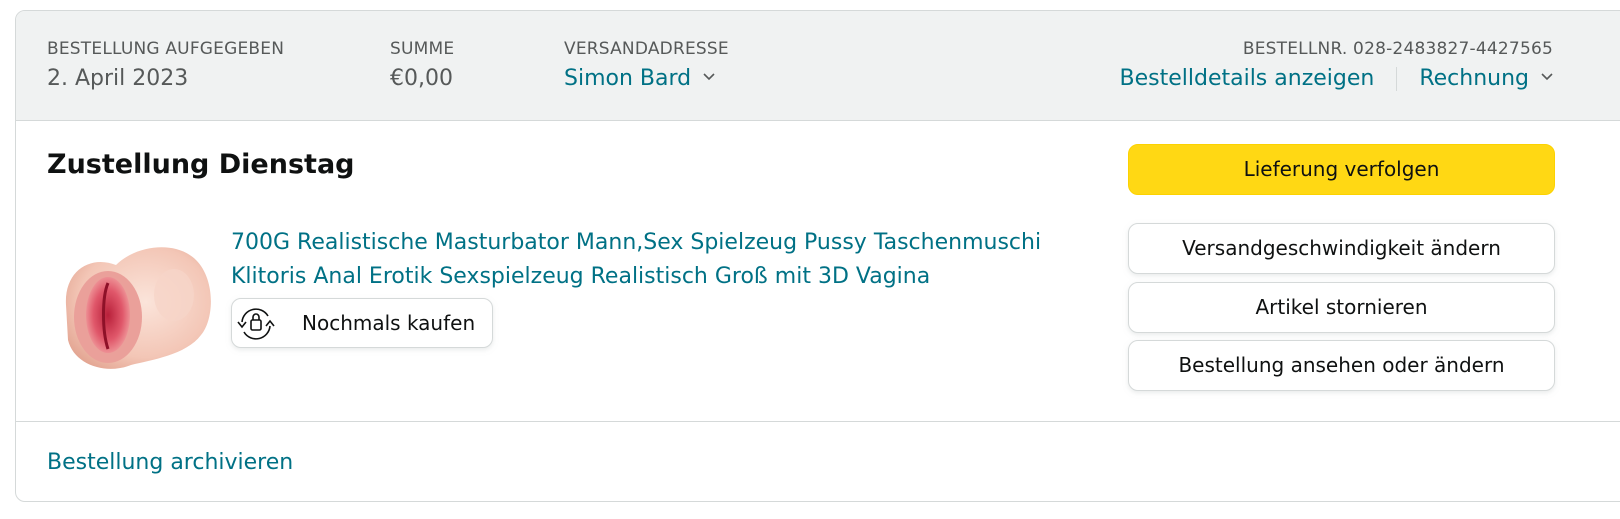 Image resolution: width=1620 pixels, height=519 pixels. I want to click on archive-order-link: Bestellung archivieren, so click(170, 463).